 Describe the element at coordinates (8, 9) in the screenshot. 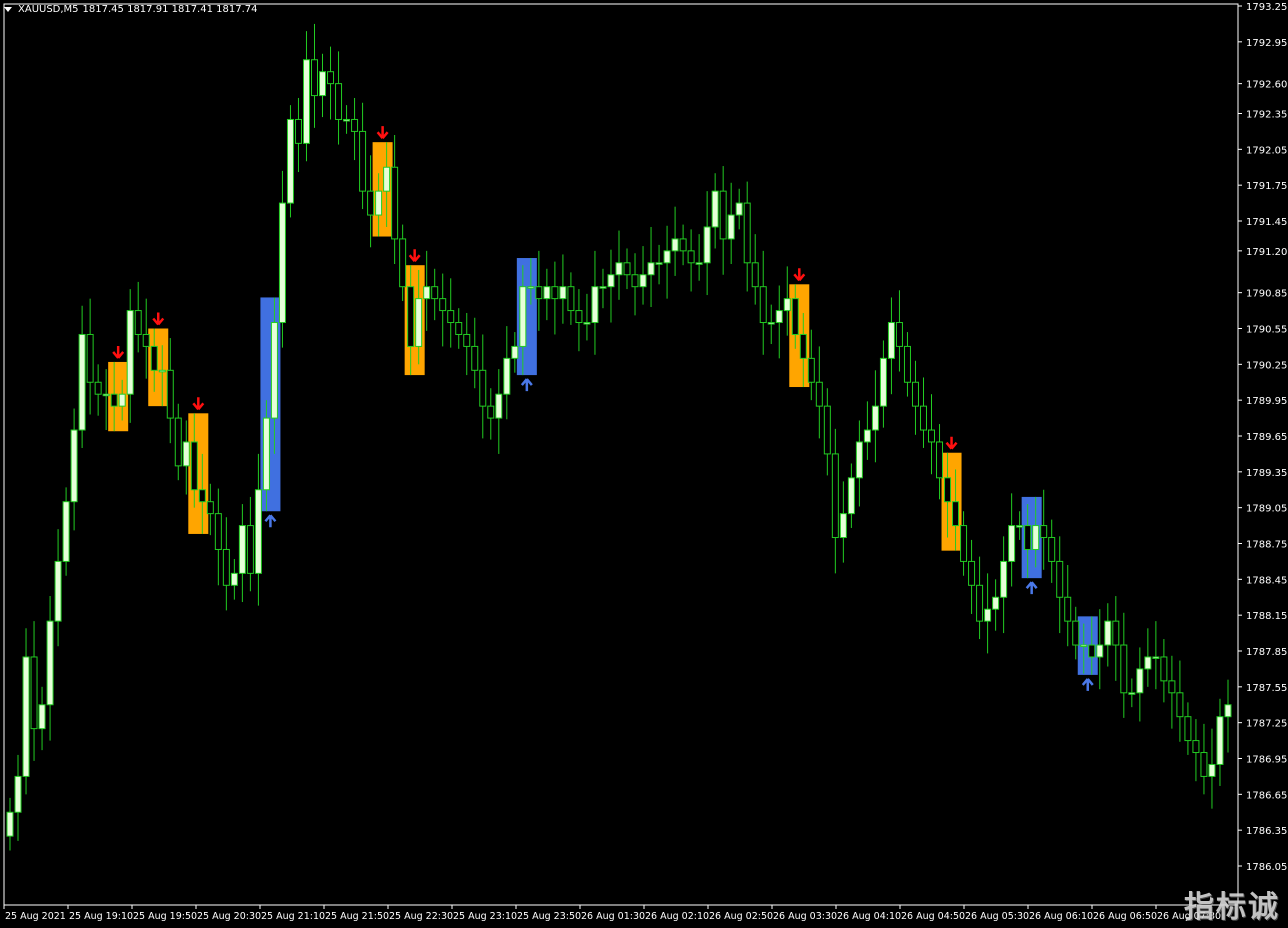

I see `chevron-down-icon` at that location.